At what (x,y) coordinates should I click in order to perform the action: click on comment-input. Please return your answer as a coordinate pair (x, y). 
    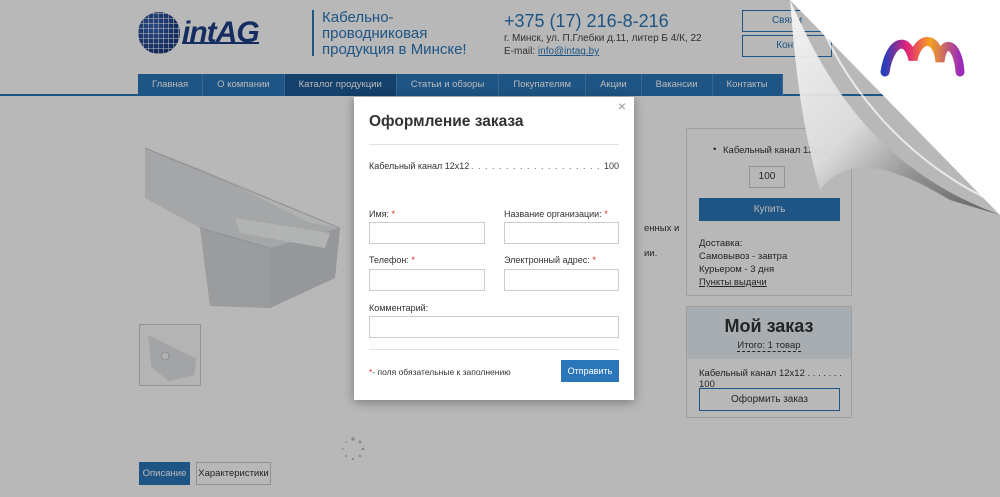
    Looking at the image, I should click on (494, 327).